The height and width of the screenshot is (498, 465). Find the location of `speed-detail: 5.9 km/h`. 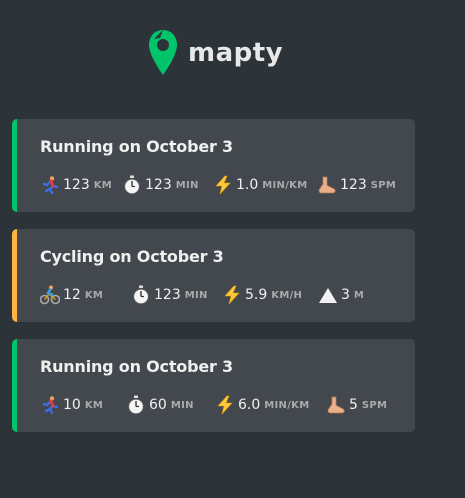

speed-detail: 5.9 km/h is located at coordinates (262, 295).